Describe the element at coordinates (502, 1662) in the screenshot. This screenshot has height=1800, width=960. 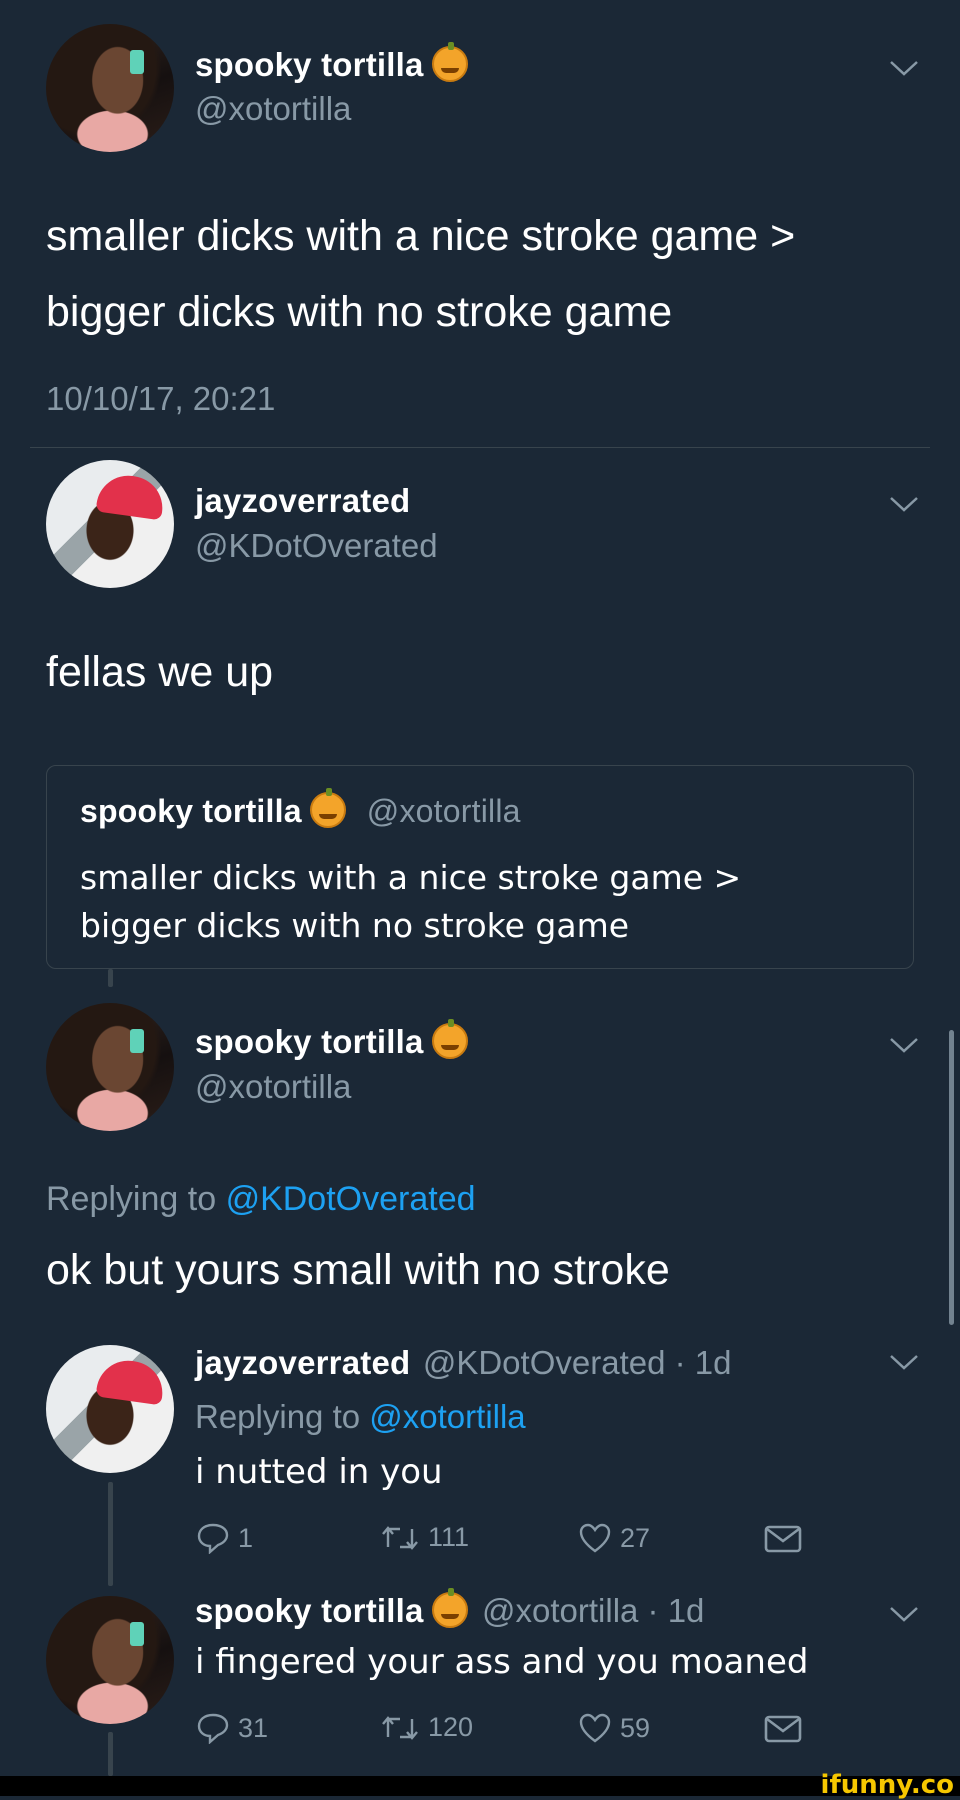
I see `tweet5-text: i fingered your ass and you moaned` at that location.